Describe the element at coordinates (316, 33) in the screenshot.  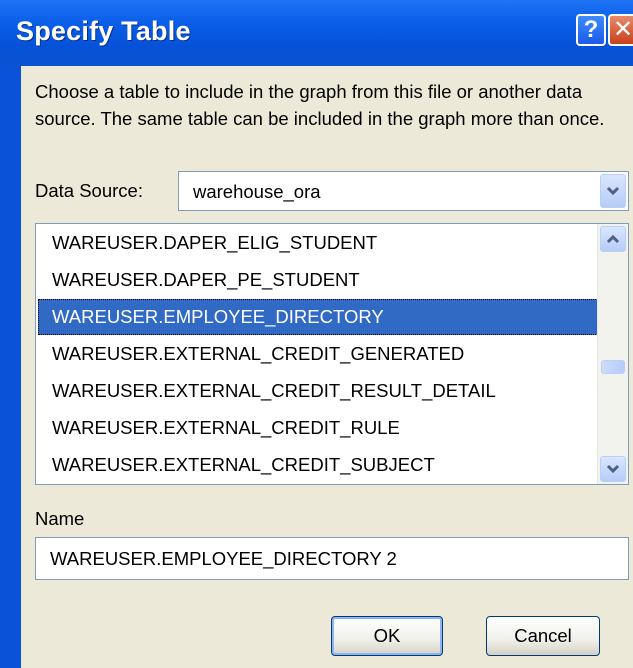
I see `title-bar: Specify Table ? ✕` at that location.